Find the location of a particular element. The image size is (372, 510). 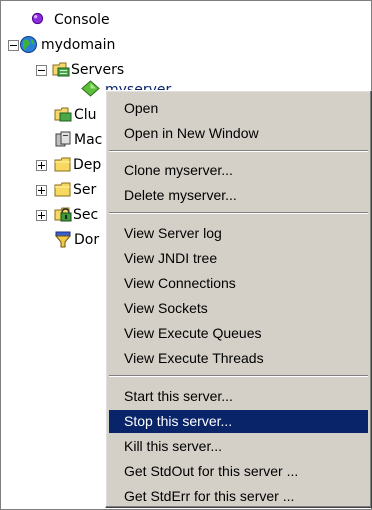

menu-item-open-new-window: Open in New Window is located at coordinates (238, 133).